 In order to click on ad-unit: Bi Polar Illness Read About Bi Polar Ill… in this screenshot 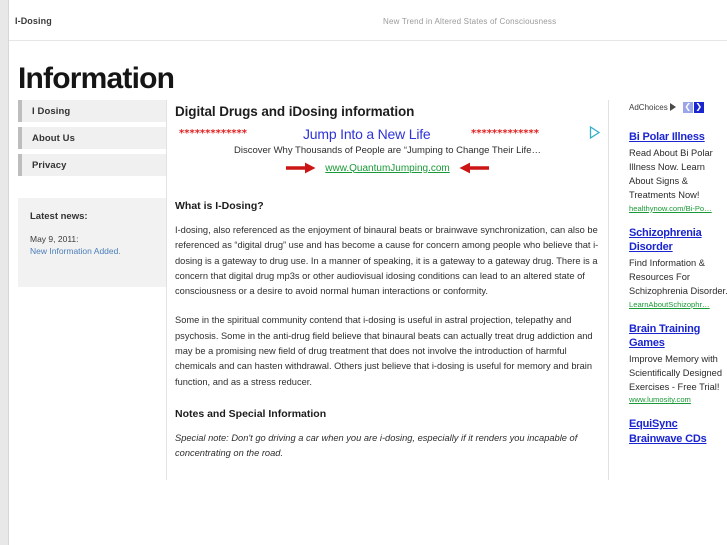, I will do `click(678, 172)`.